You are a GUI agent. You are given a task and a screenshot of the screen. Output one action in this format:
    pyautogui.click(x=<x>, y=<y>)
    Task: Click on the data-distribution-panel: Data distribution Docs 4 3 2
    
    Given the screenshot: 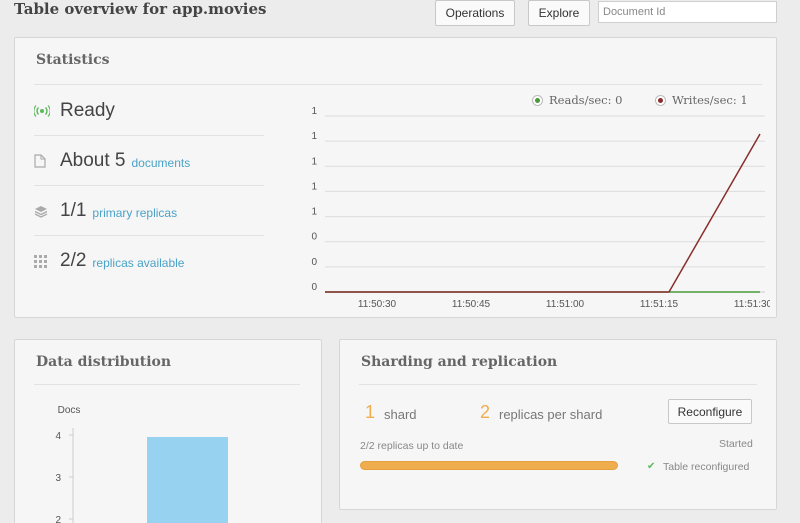 What is the action you would take?
    pyautogui.click(x=168, y=431)
    